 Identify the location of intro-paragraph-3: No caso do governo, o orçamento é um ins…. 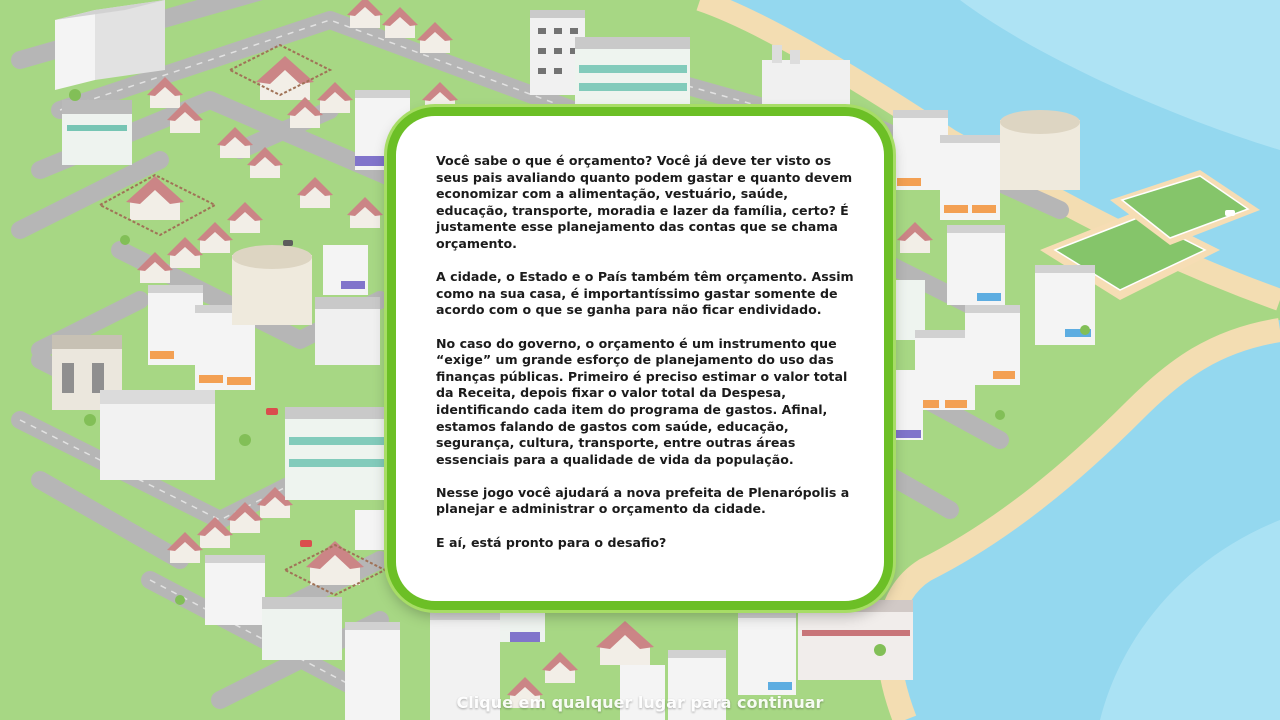
(642, 401).